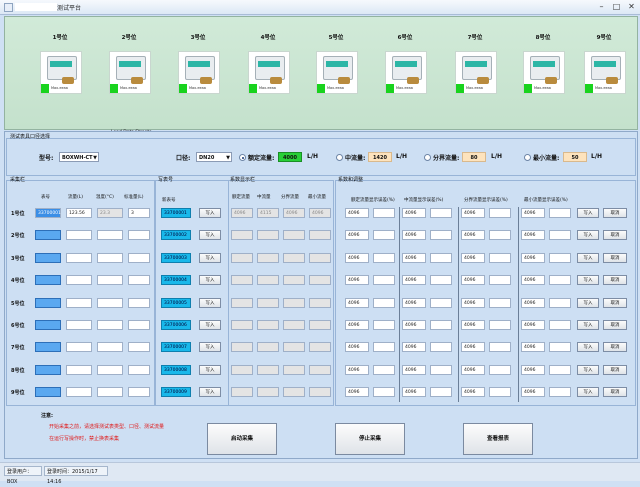 The height and width of the screenshot is (487, 640). Describe the element at coordinates (48, 213) in the screenshot. I see `meter-no-field: 33700001` at that location.